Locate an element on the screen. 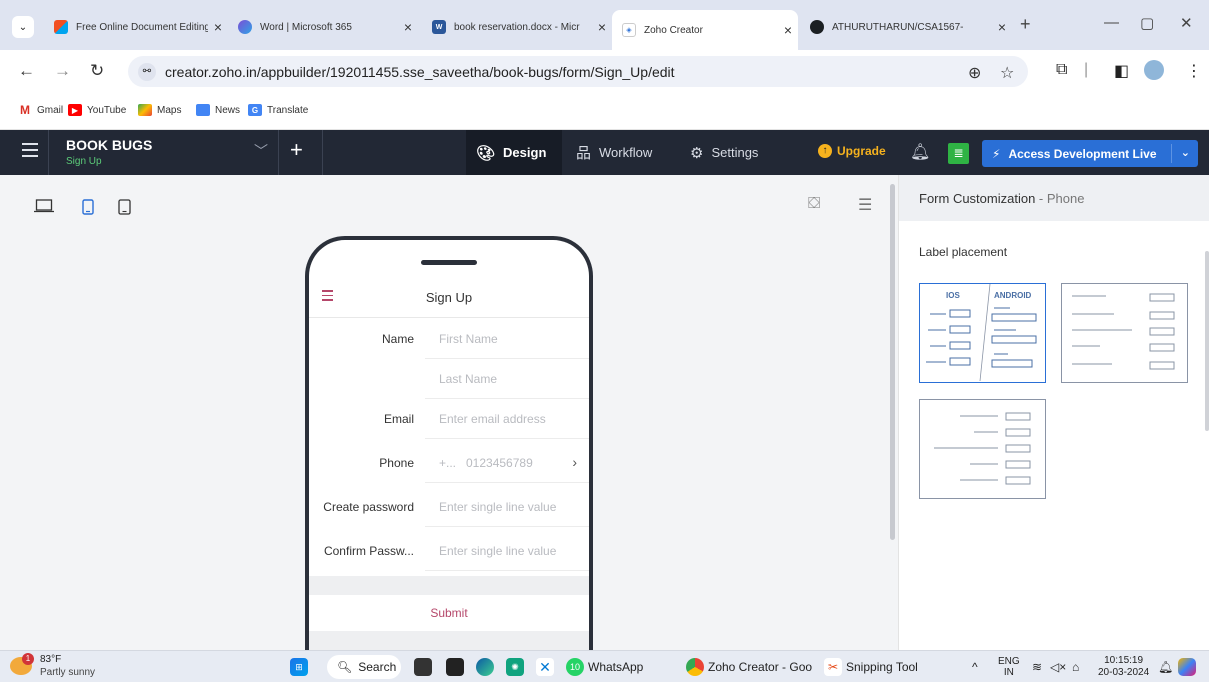  phone-view-icon is located at coordinates (88, 209).